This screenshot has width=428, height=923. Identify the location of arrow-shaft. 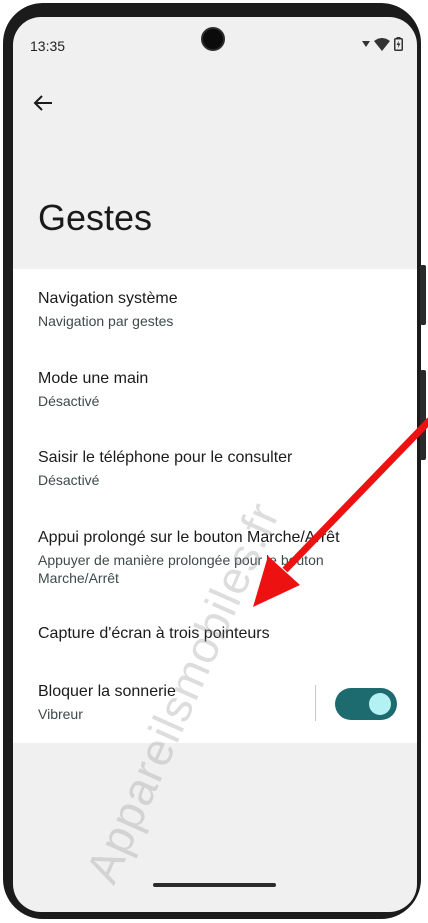
(355, 495).